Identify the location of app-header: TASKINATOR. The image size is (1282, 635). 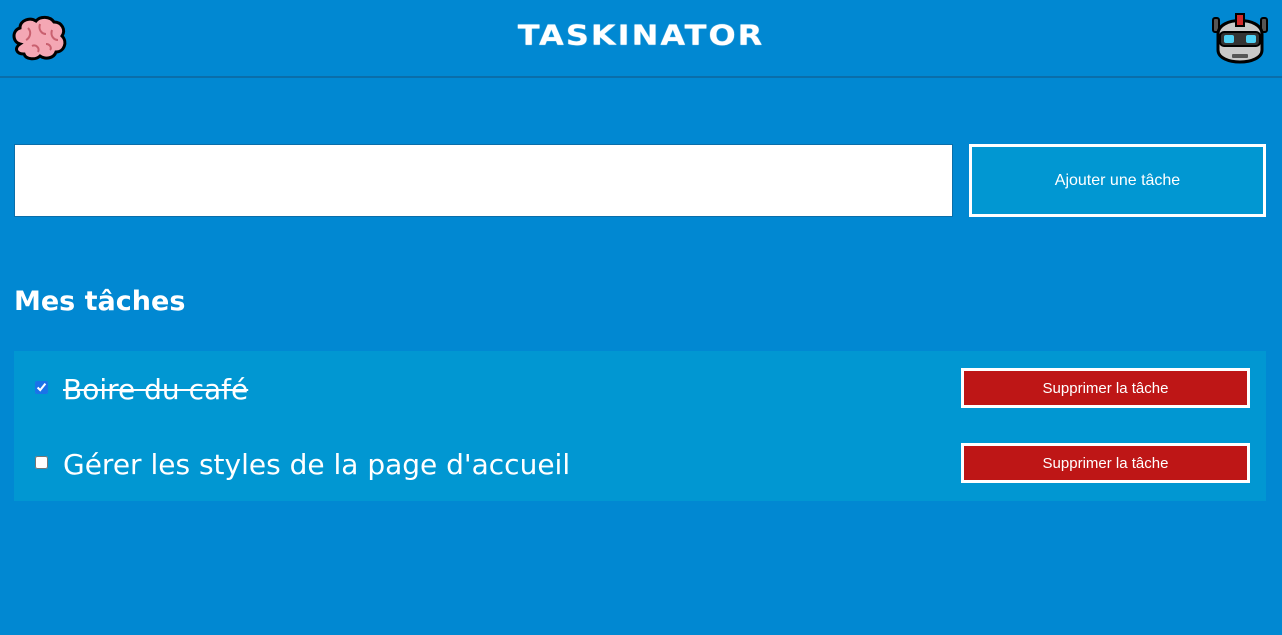
(641, 39).